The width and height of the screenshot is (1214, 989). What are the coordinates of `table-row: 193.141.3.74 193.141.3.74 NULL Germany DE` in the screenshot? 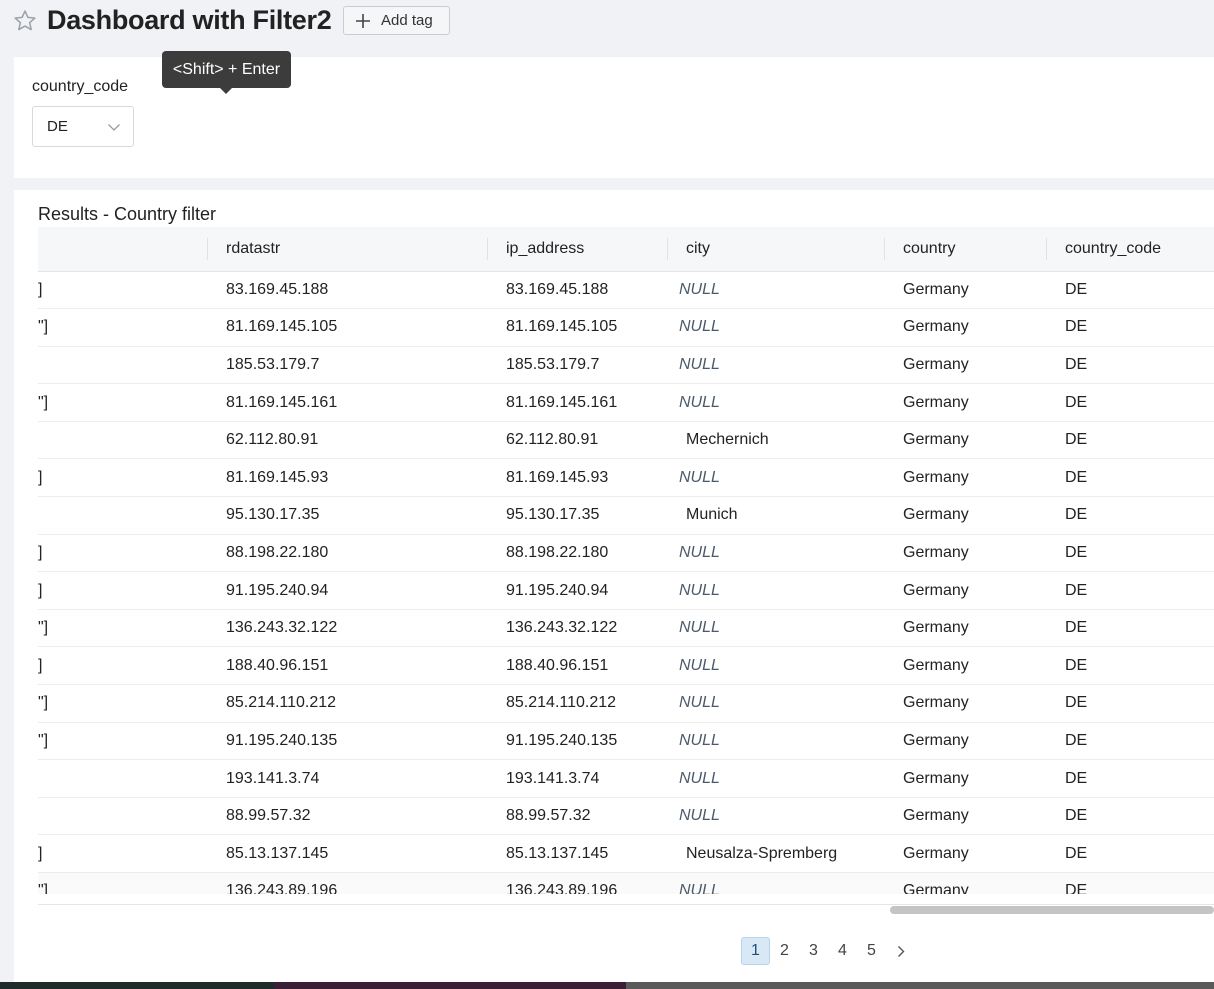 It's located at (626, 778).